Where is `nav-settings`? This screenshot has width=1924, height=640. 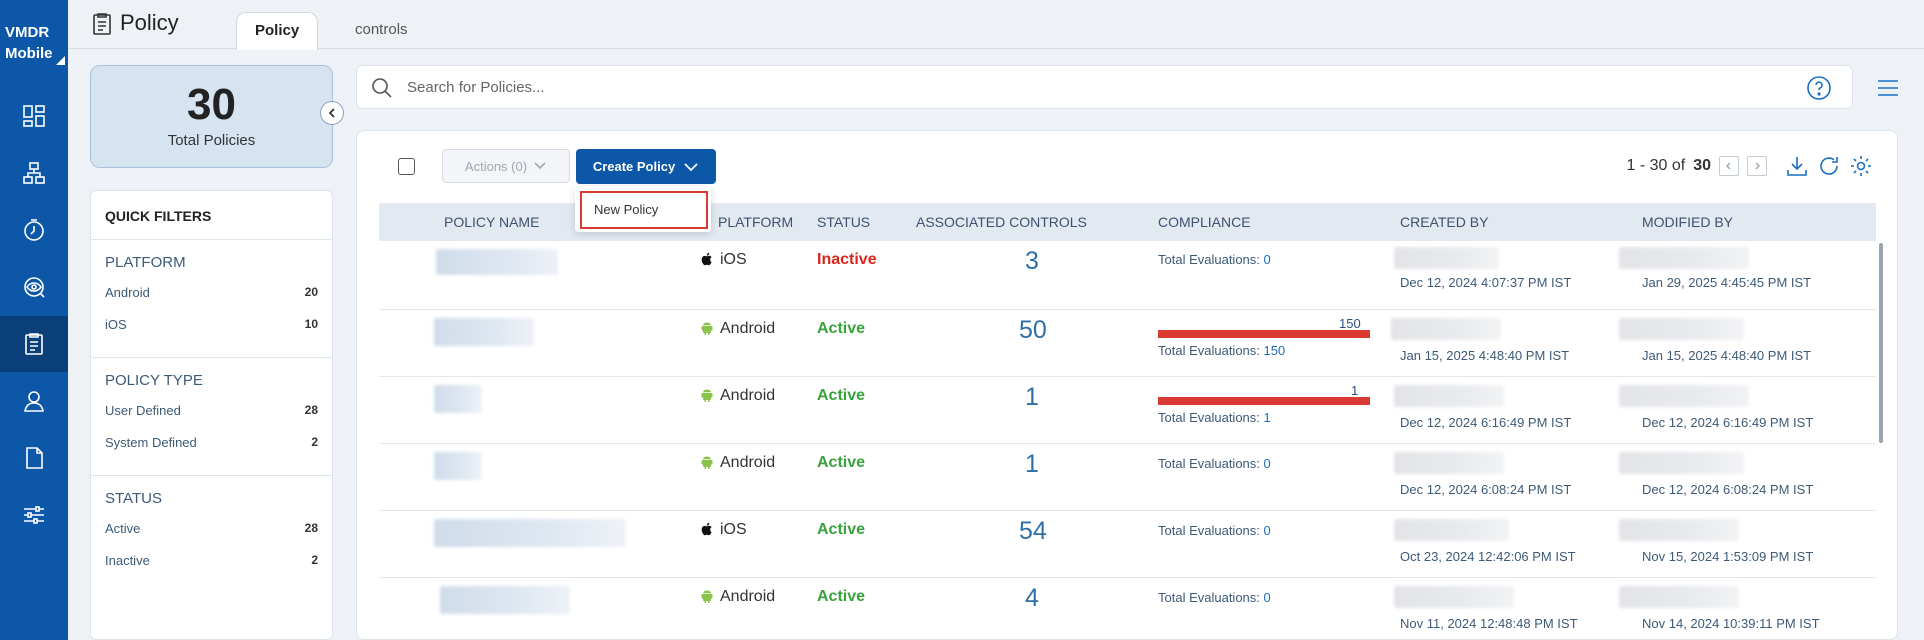
nav-settings is located at coordinates (34, 515).